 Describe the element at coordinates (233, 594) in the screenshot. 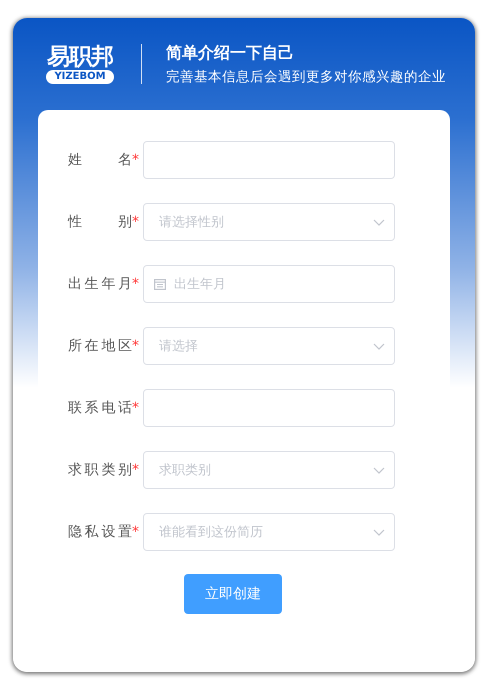

I see `create-button: 立即创建` at that location.